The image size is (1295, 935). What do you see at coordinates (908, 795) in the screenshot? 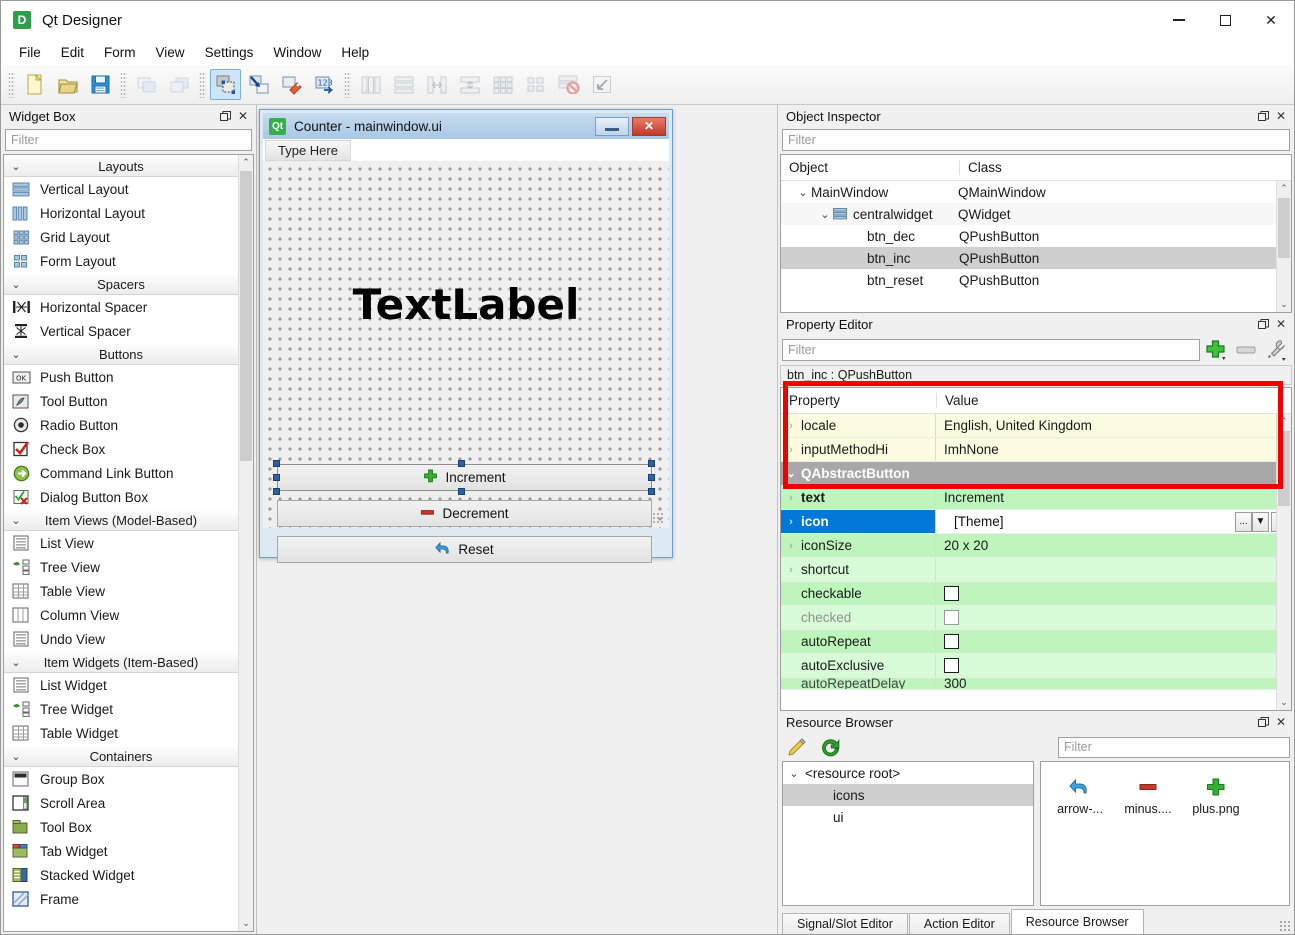
I see `resource-tree-icons: icons` at bounding box center [908, 795].